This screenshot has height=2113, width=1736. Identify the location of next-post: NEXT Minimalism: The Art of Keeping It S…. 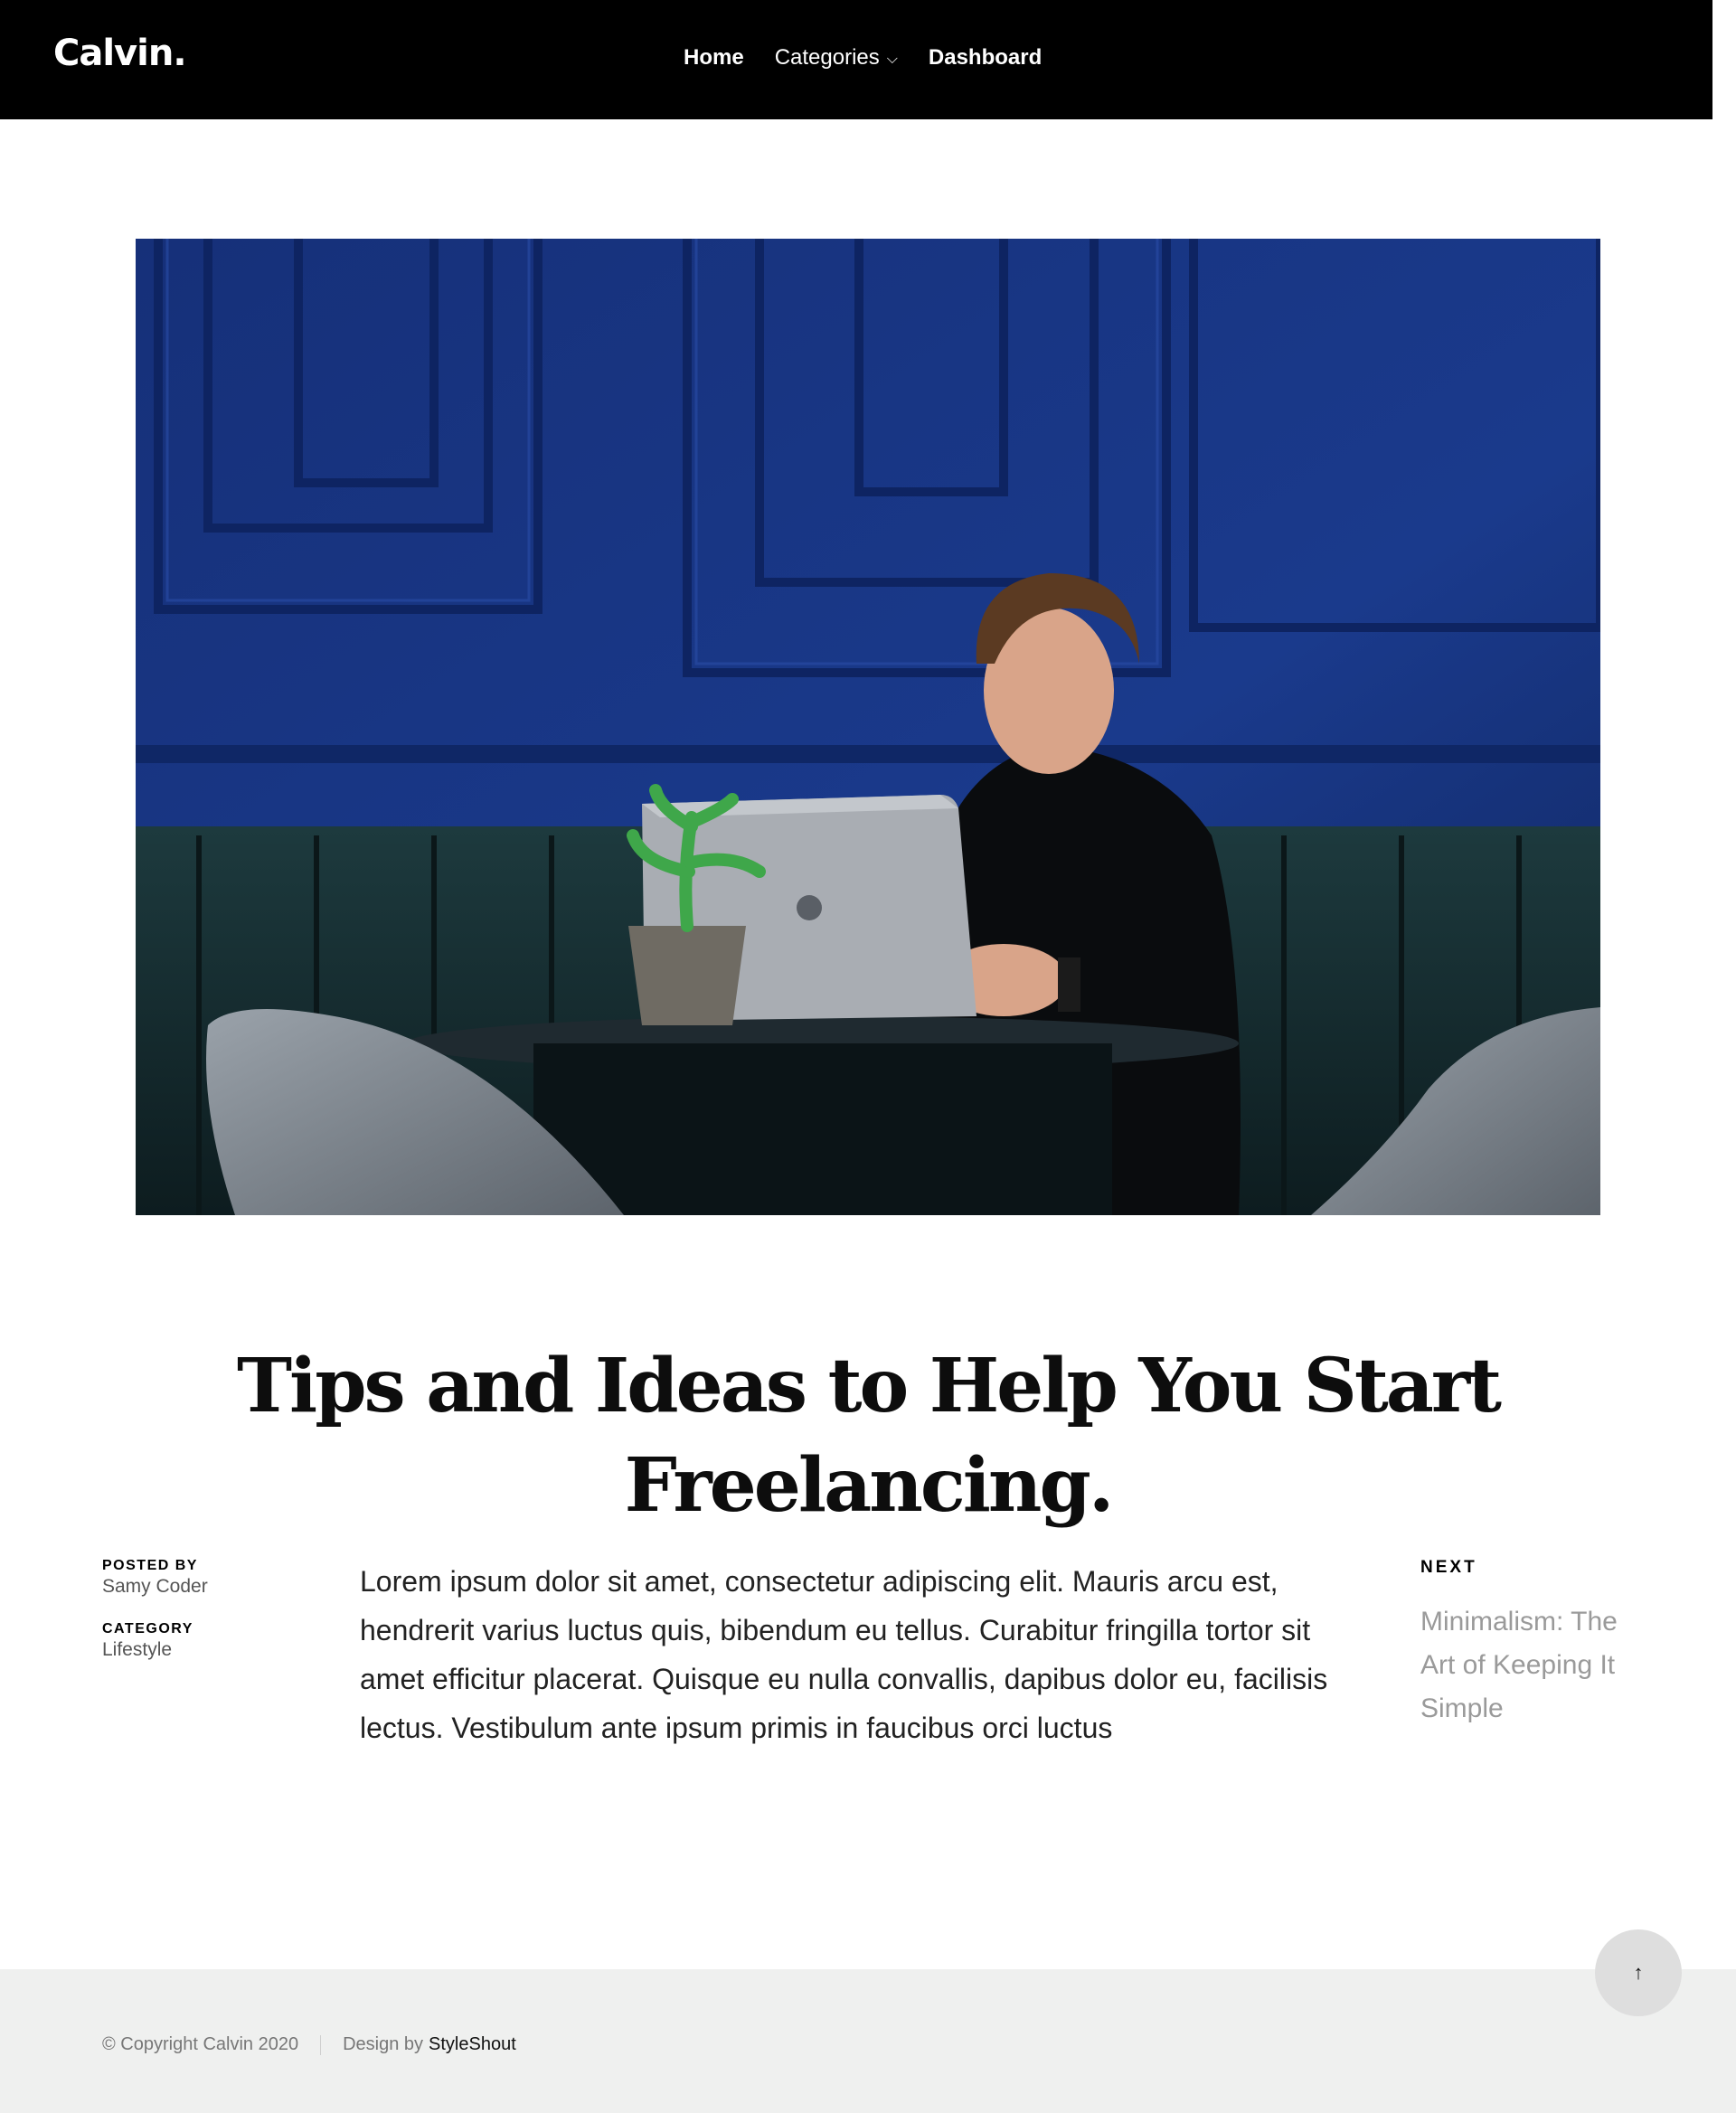
(1529, 1644).